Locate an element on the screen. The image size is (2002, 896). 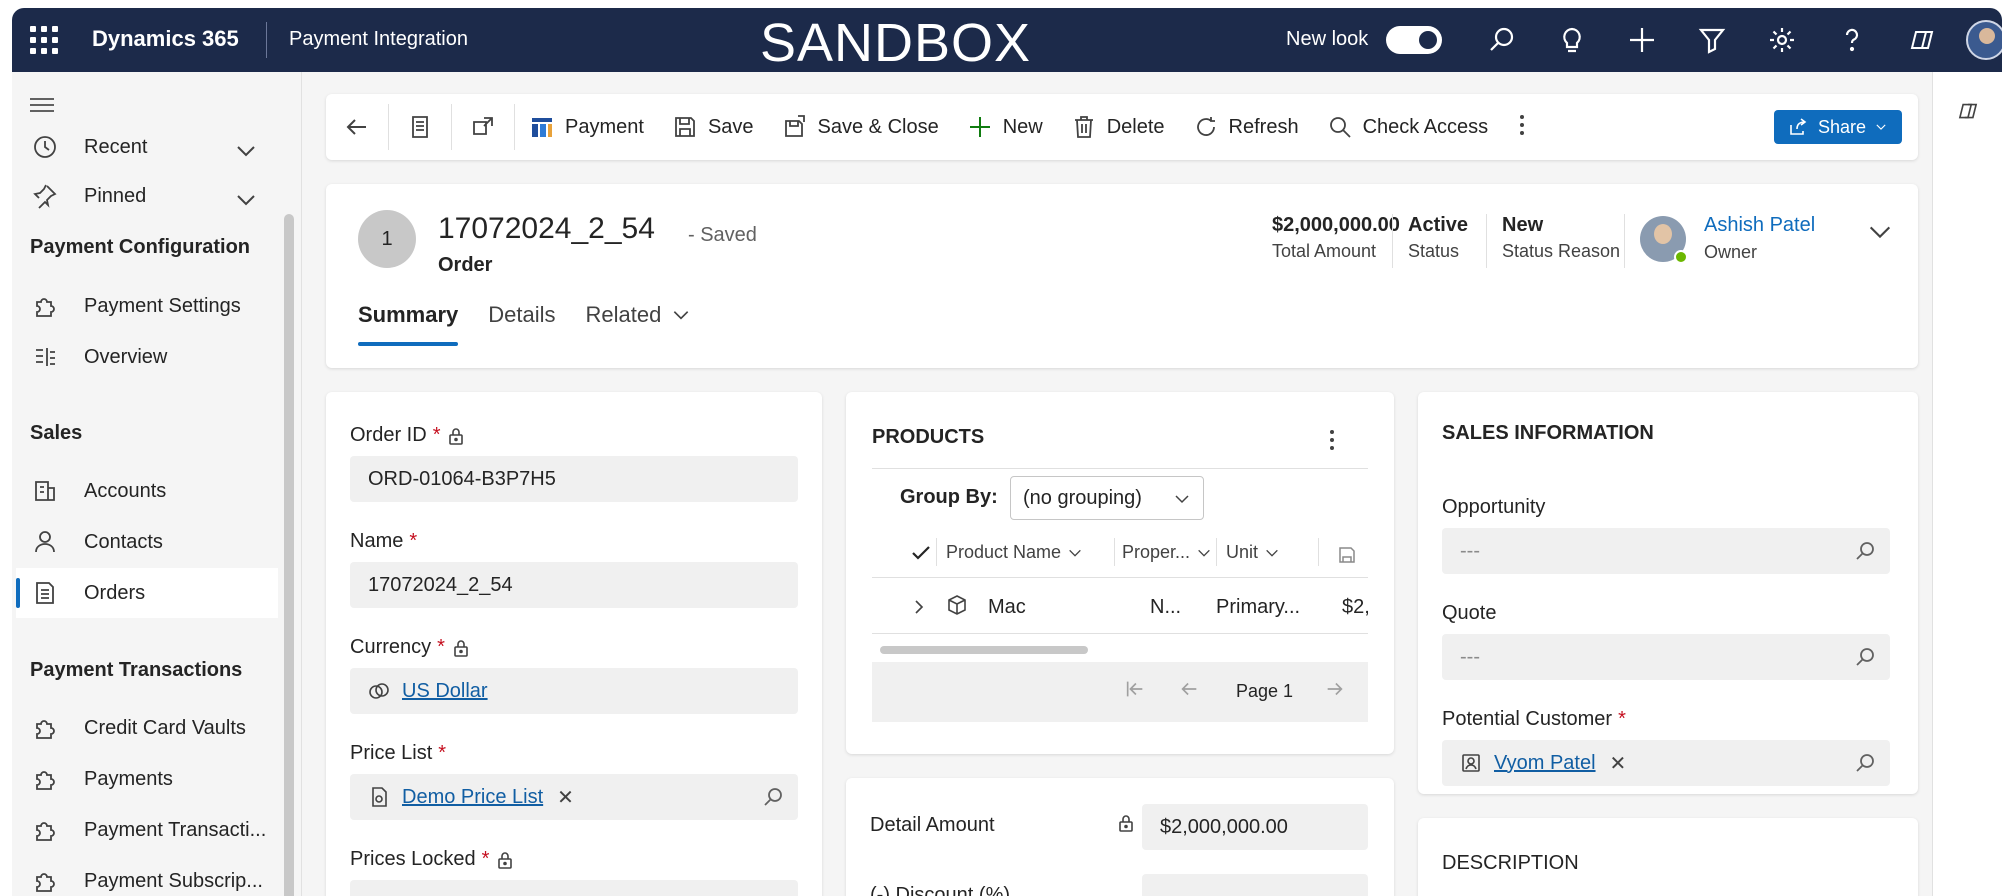
prices-locked-field is located at coordinates (574, 888).